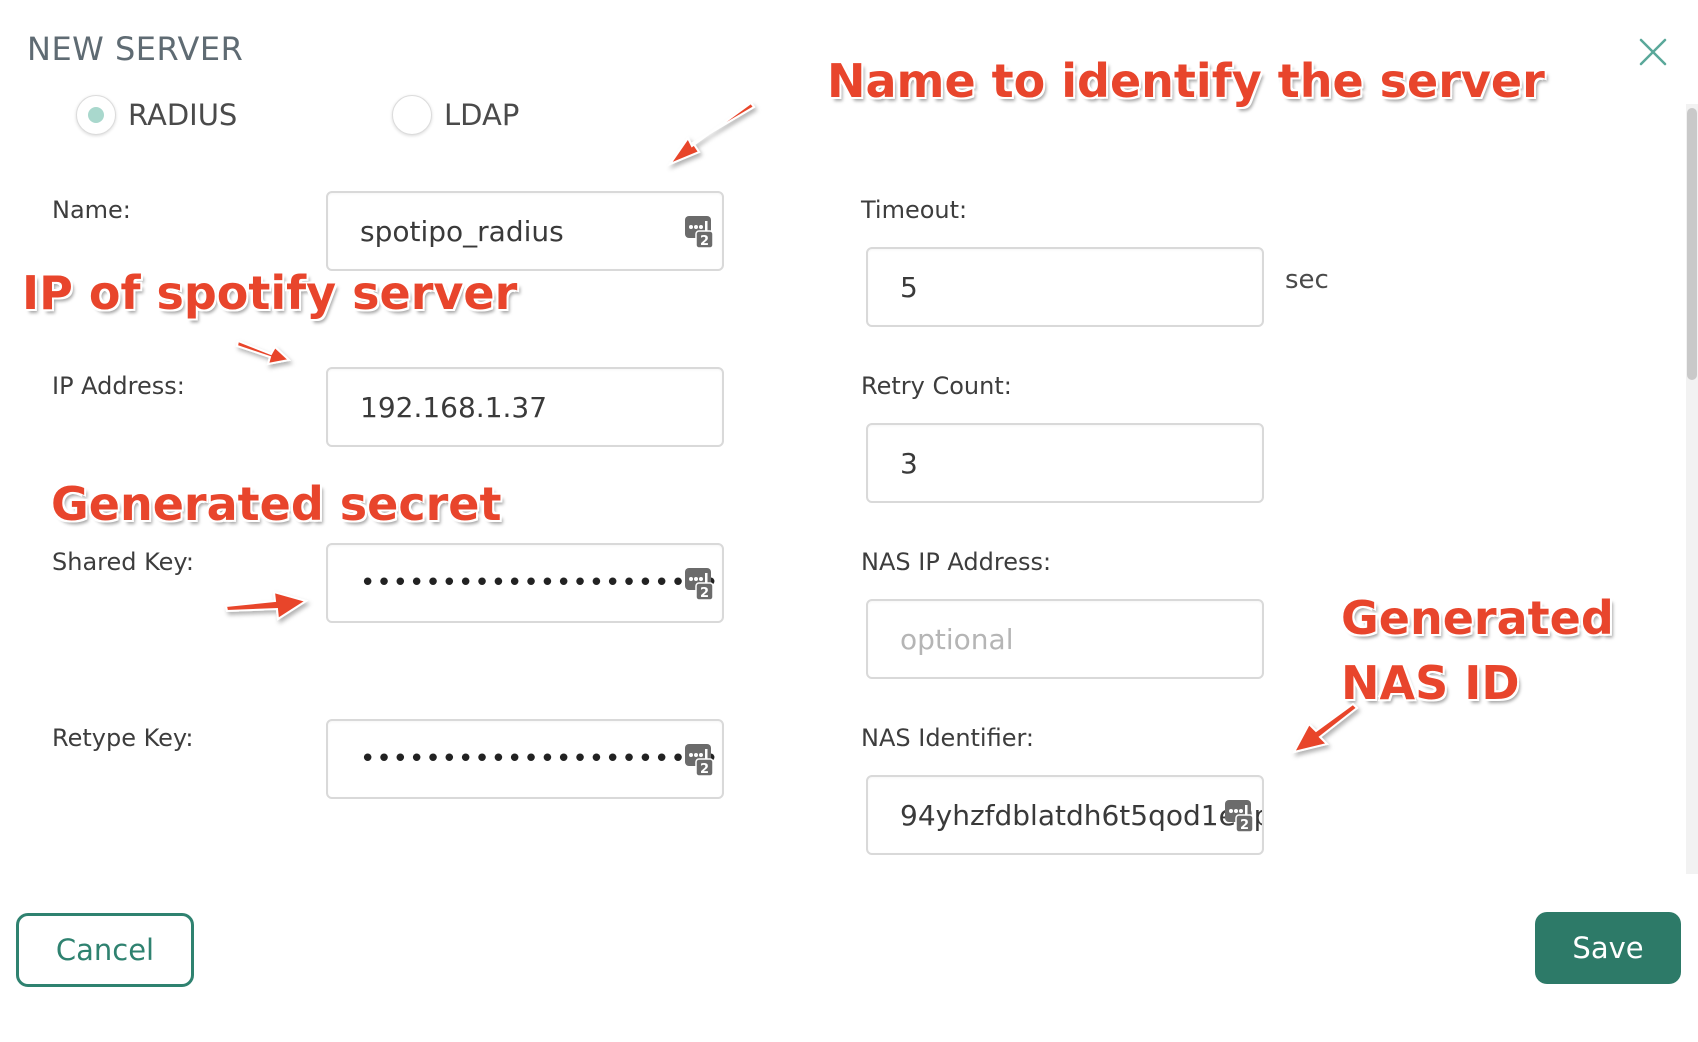 This screenshot has height=1042, width=1698. Describe the element at coordinates (1325, 728) in the screenshot. I see `arrow-to-nas-identifier` at that location.